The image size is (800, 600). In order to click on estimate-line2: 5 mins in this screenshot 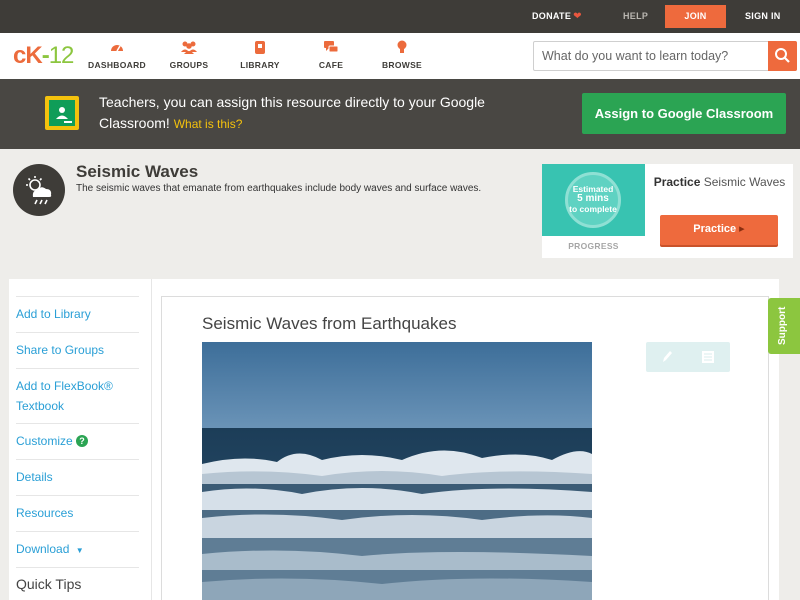, I will do `click(593, 198)`.